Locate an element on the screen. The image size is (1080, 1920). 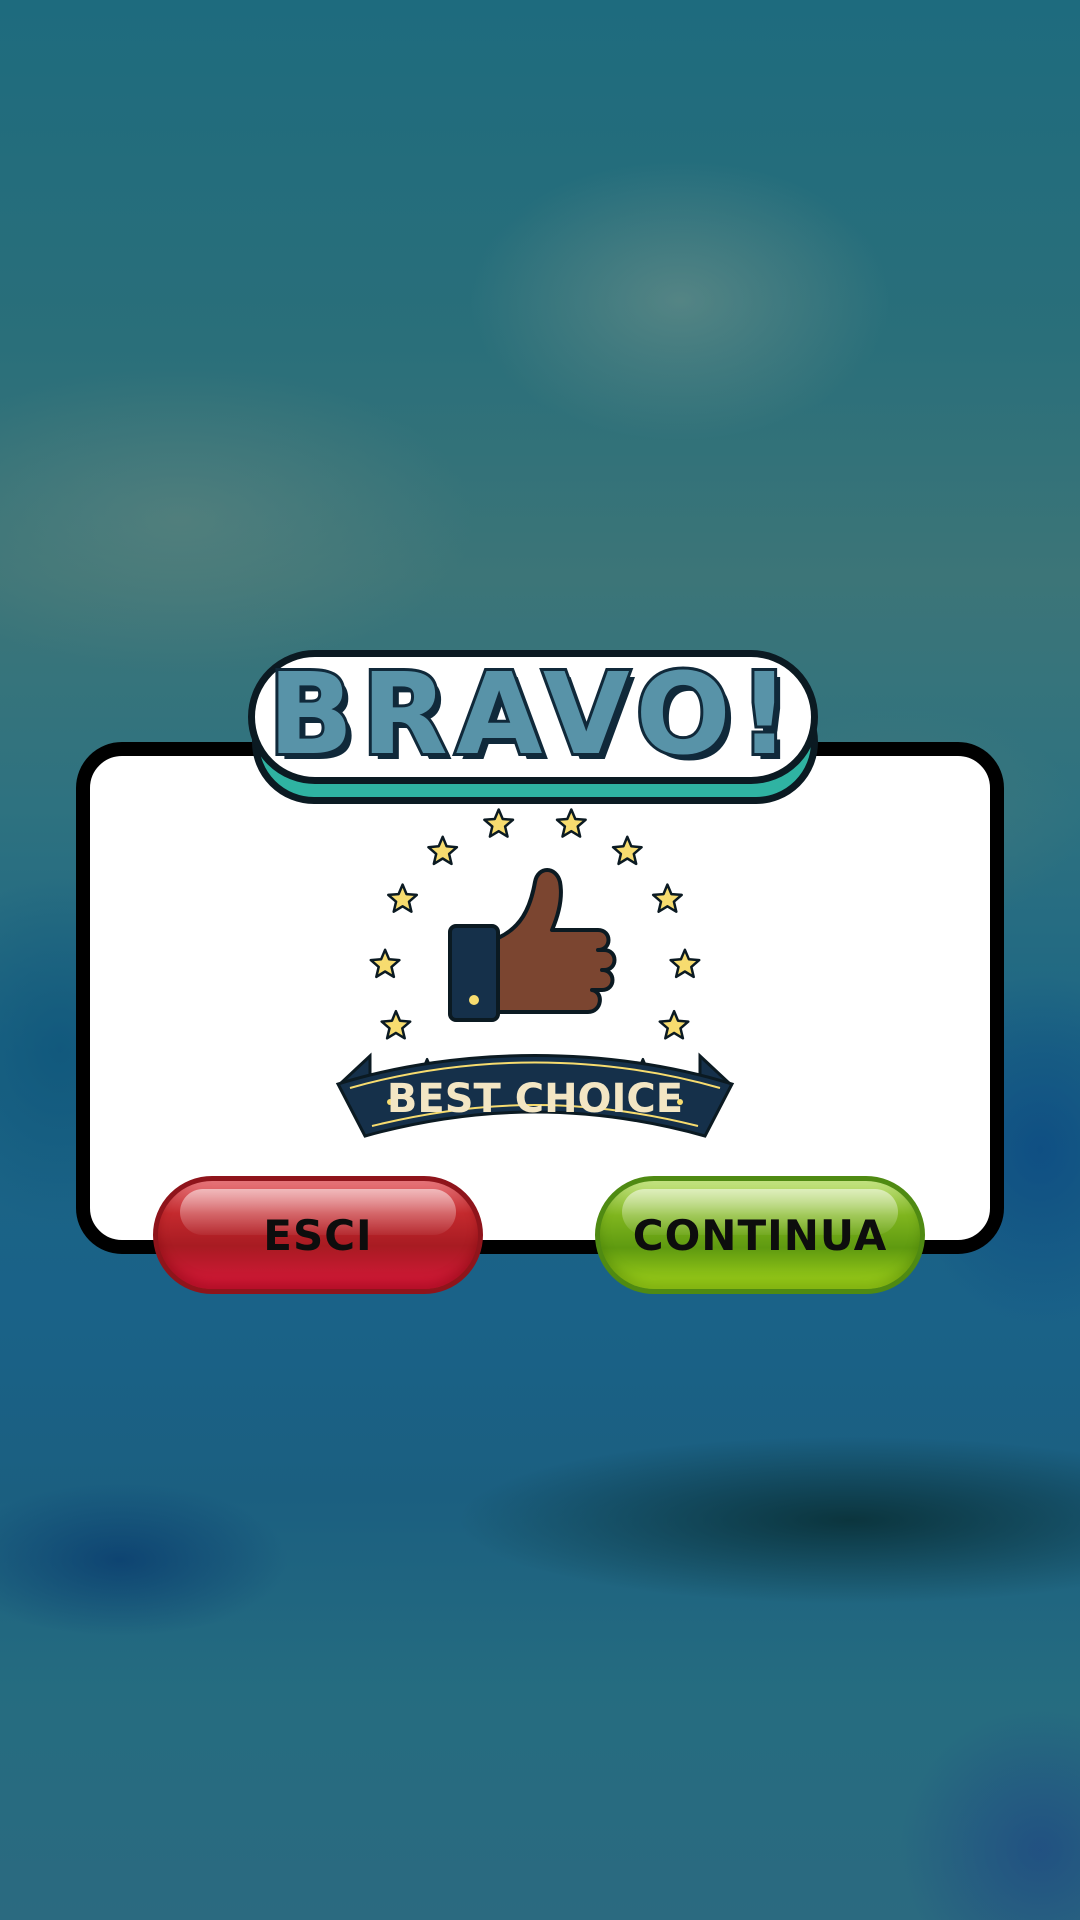
continue-button: CONTINUA is located at coordinates (760, 1235).